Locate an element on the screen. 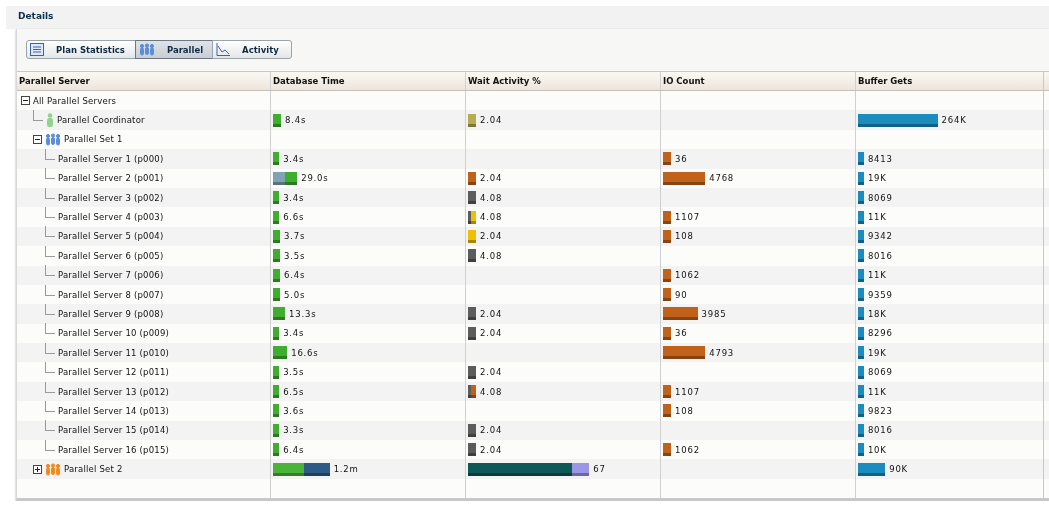 This screenshot has width=1049, height=514. column-header: IO Count is located at coordinates (758, 81).